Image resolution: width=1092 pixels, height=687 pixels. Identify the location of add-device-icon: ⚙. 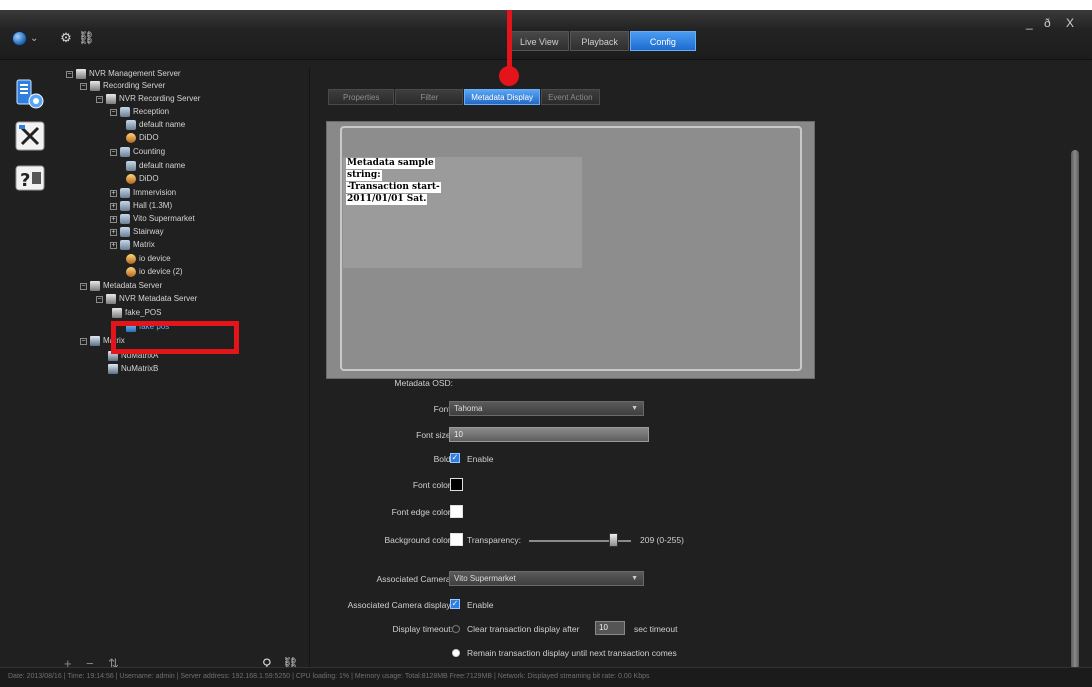
(66, 38).